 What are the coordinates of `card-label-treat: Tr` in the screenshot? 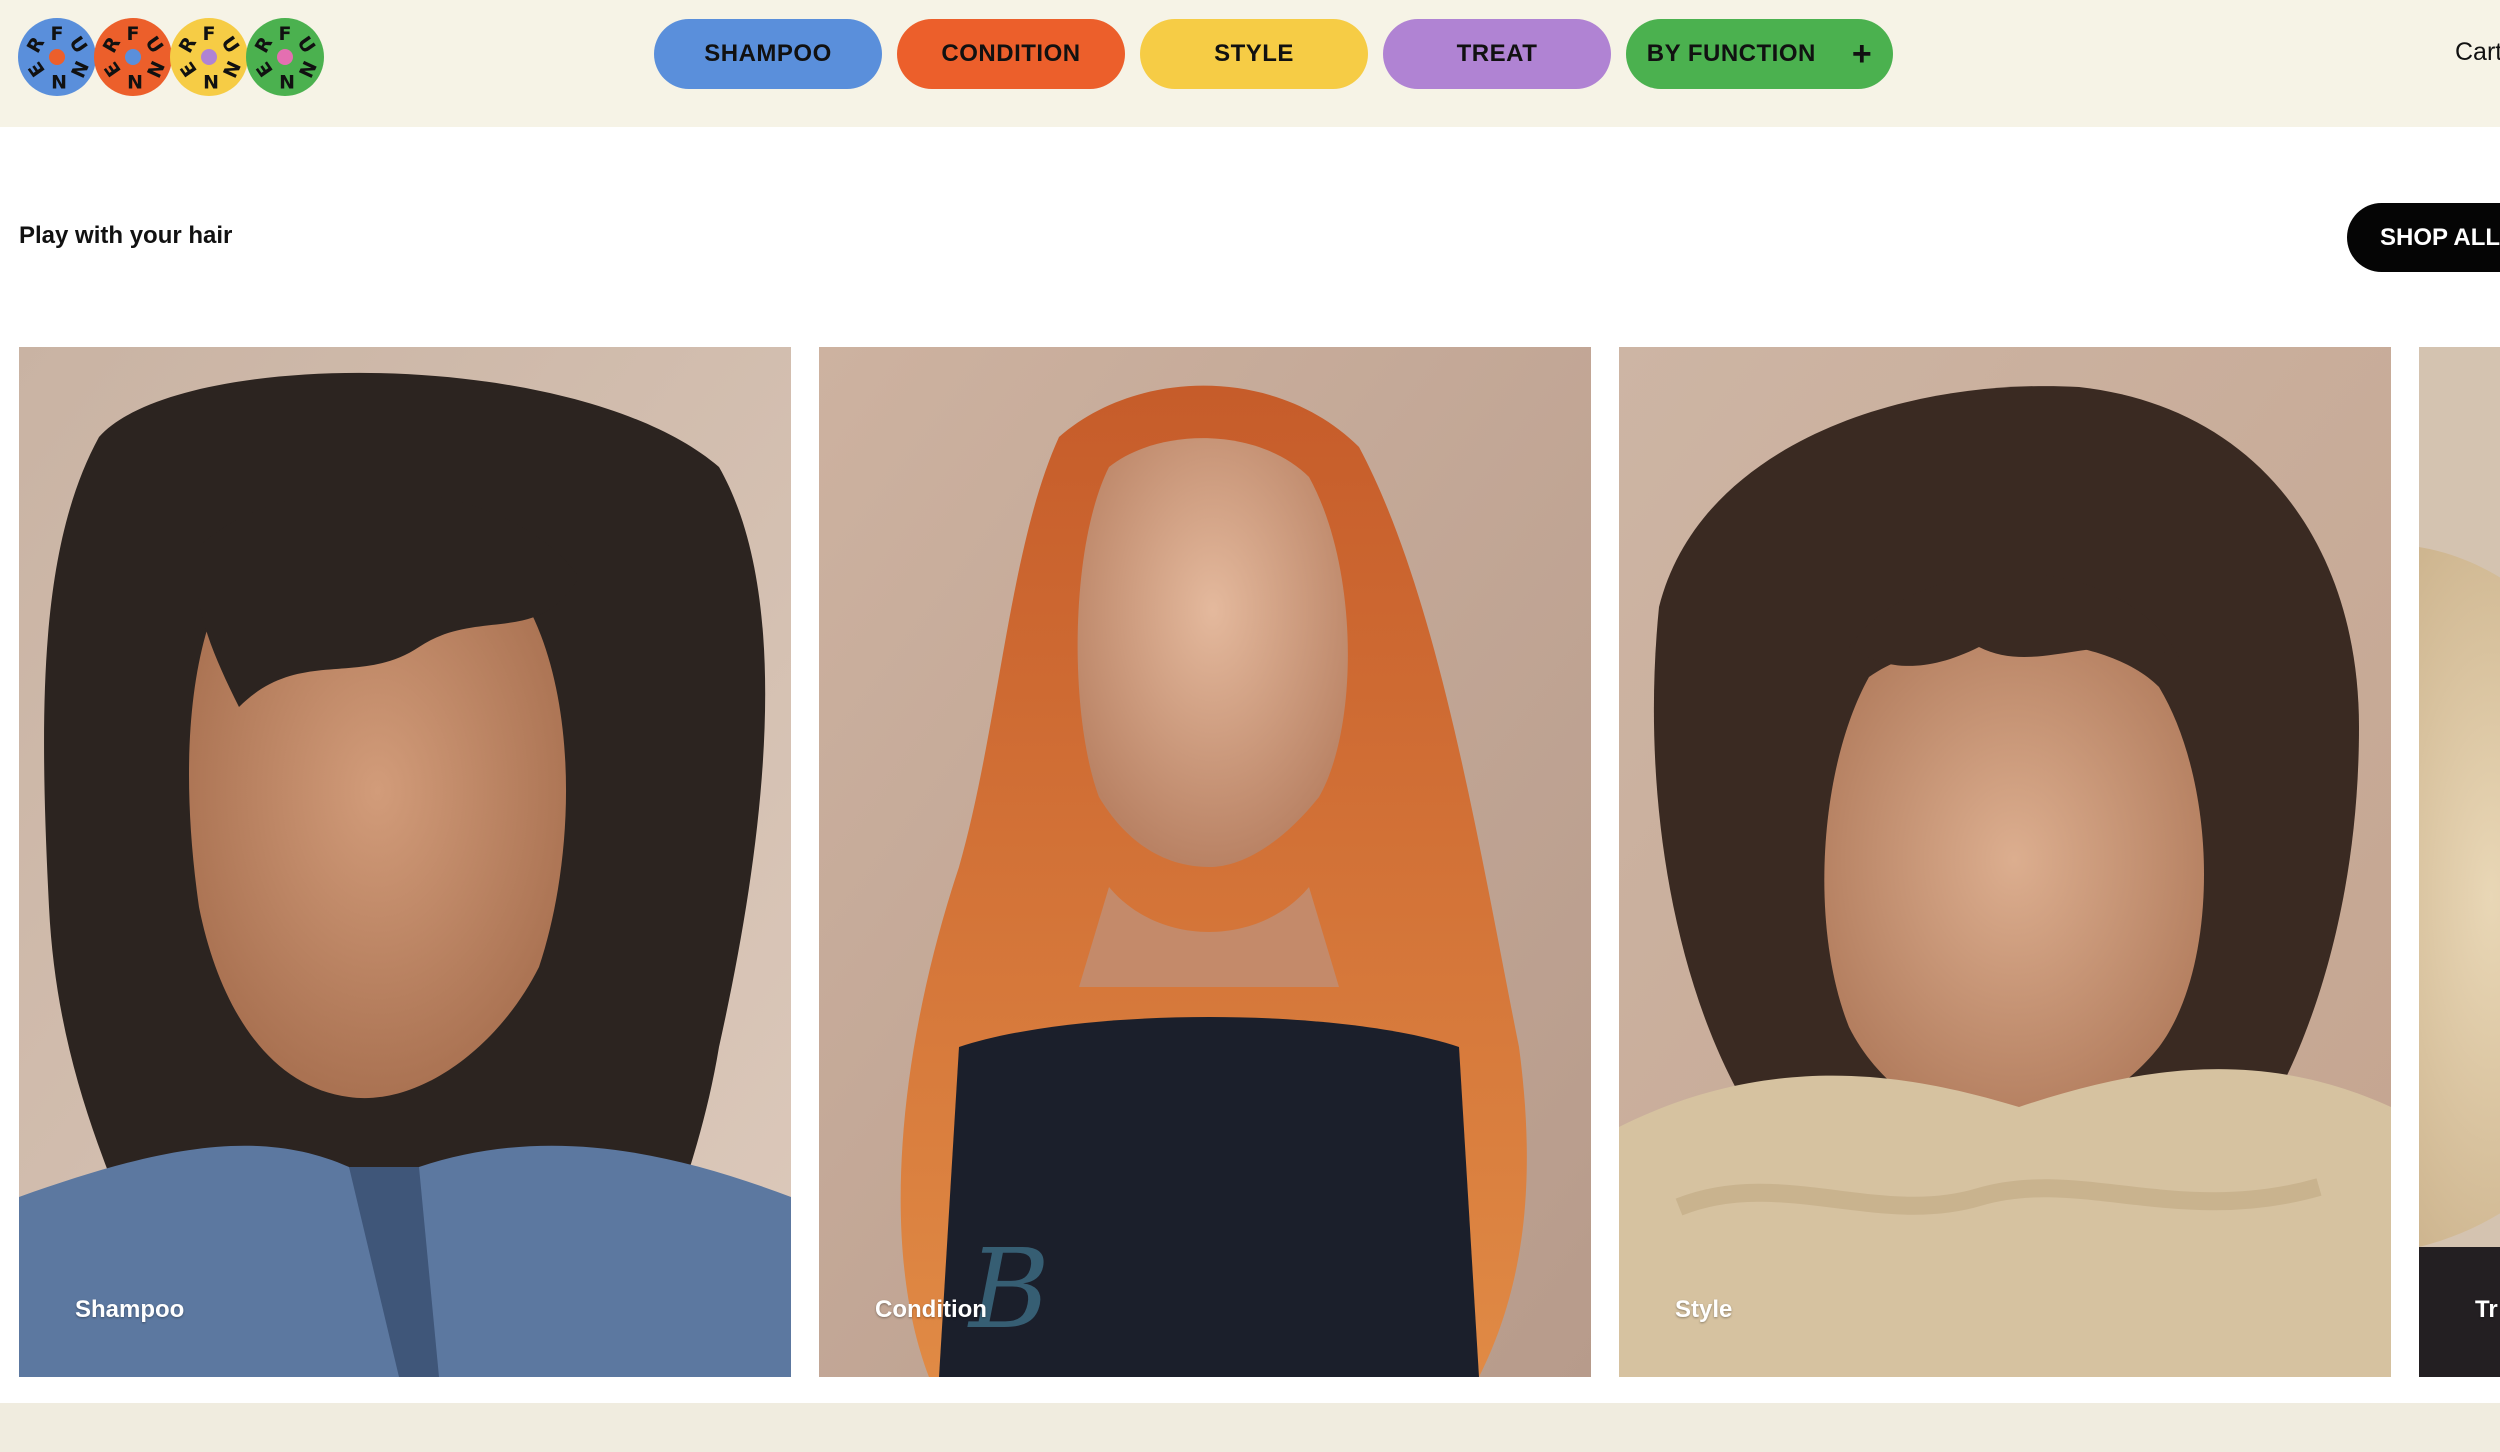 It's located at (2486, 1309).